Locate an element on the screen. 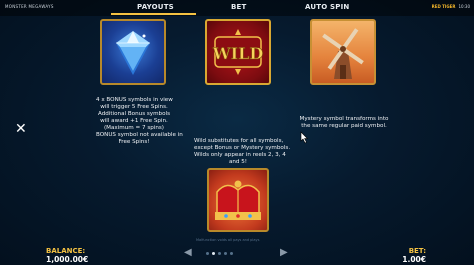  diamond-icon is located at coordinates (133, 53).